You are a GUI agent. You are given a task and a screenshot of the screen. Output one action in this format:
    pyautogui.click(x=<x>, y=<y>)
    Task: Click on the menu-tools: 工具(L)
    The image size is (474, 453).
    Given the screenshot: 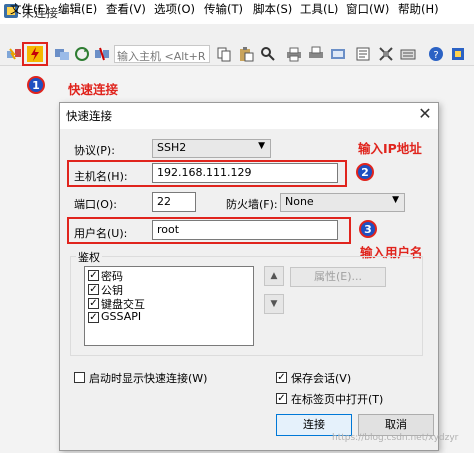 What is the action you would take?
    pyautogui.click(x=319, y=9)
    